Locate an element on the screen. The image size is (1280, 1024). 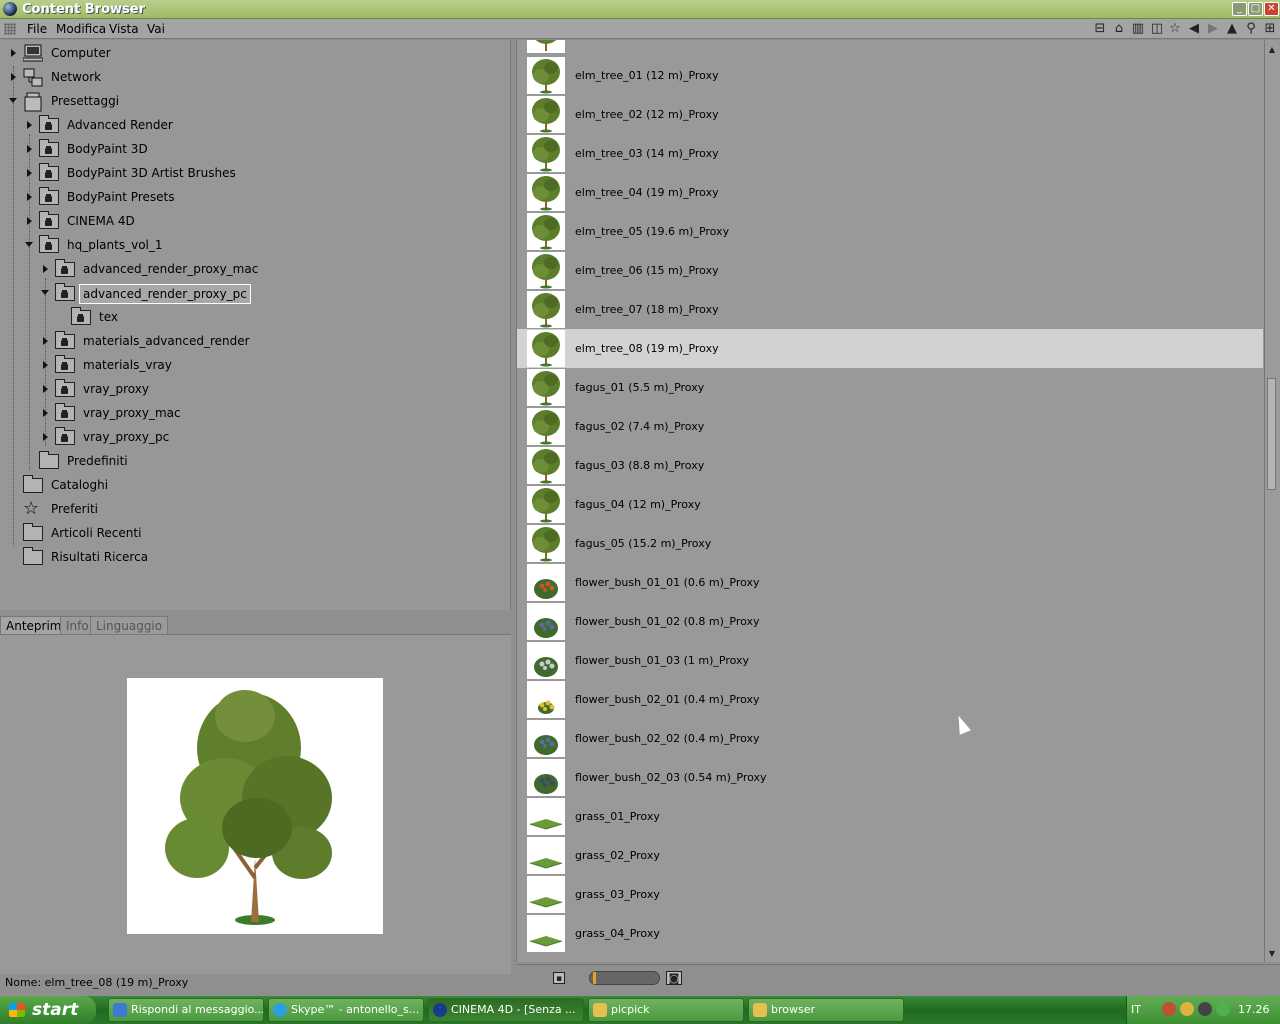
tray-app-icon is located at coordinates (1187, 1009).